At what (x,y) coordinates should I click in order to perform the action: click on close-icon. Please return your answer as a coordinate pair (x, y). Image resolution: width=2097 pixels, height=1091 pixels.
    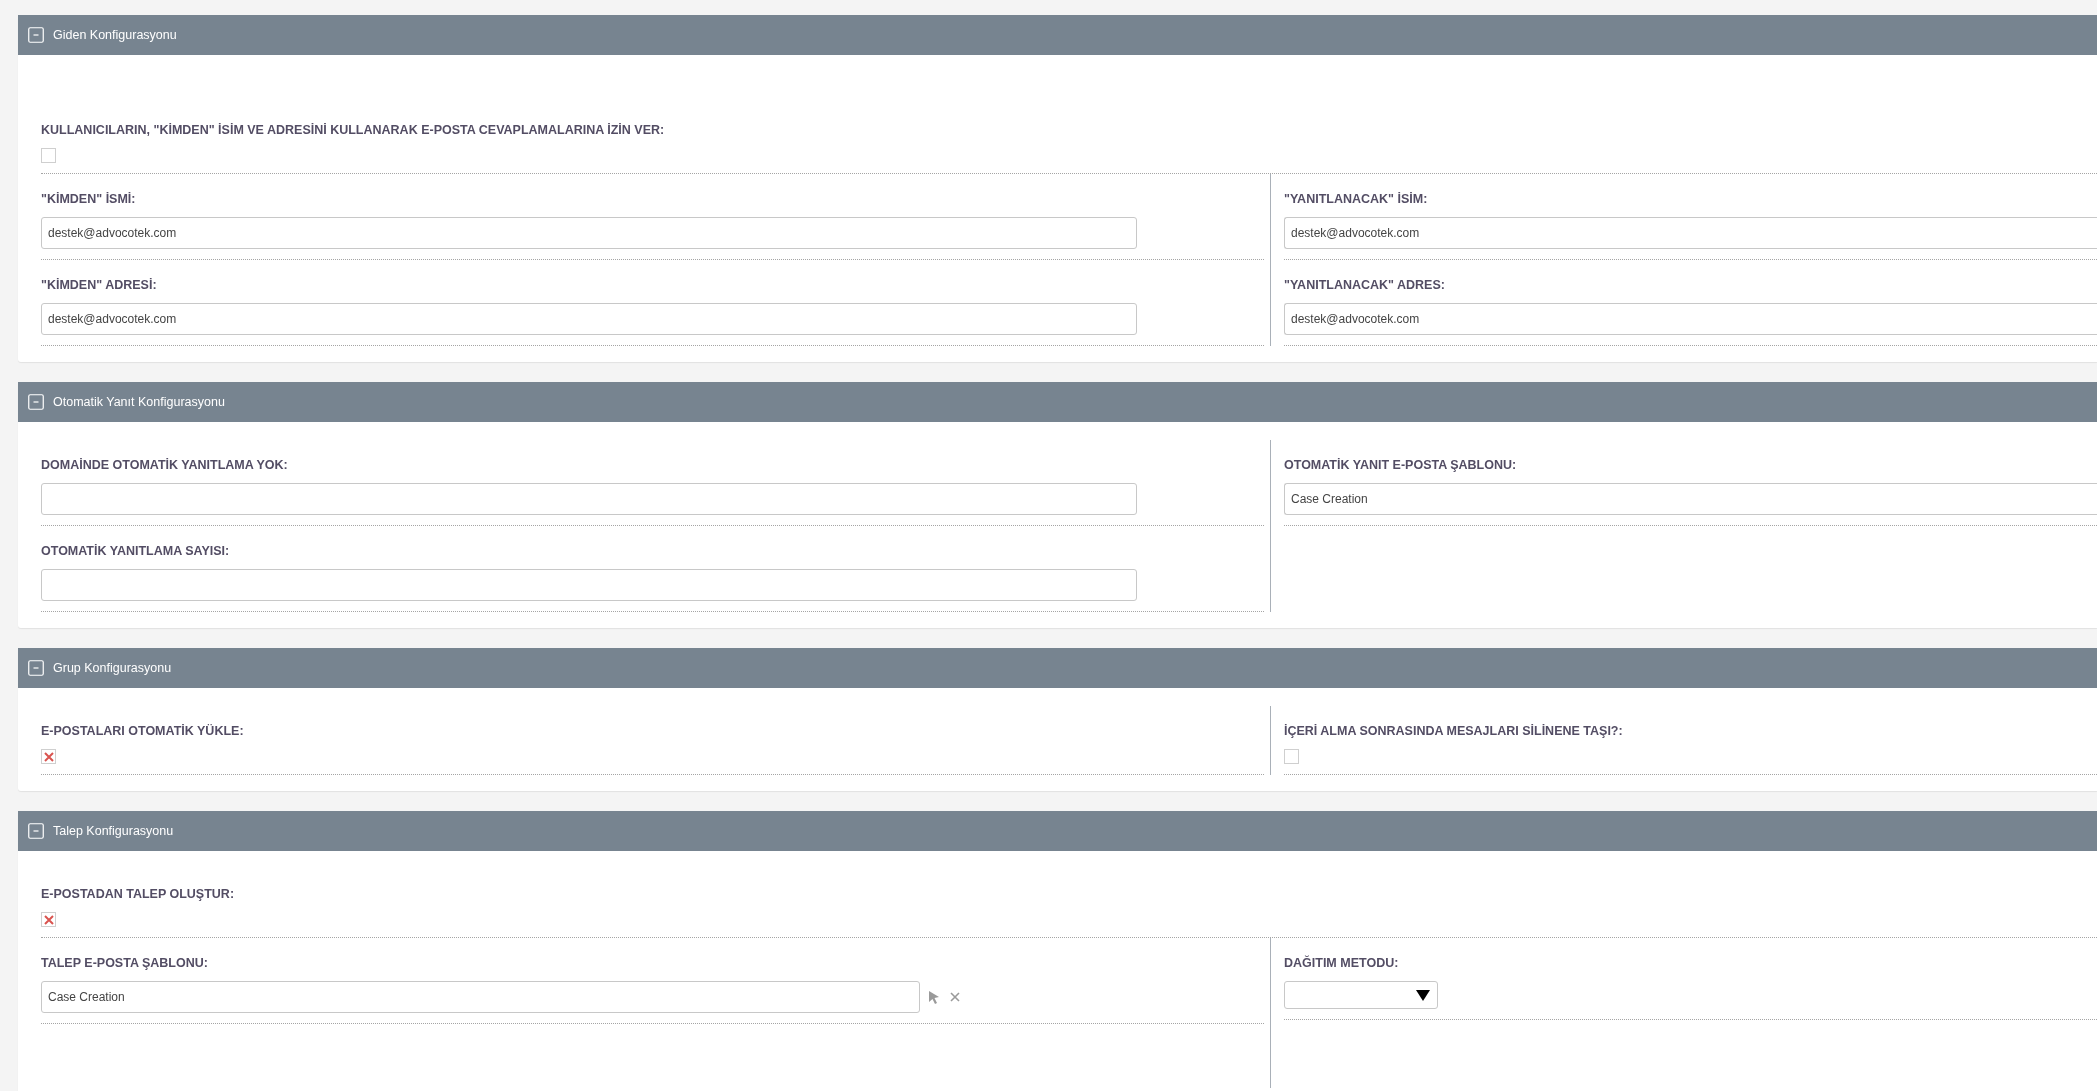
    Looking at the image, I should click on (955, 997).